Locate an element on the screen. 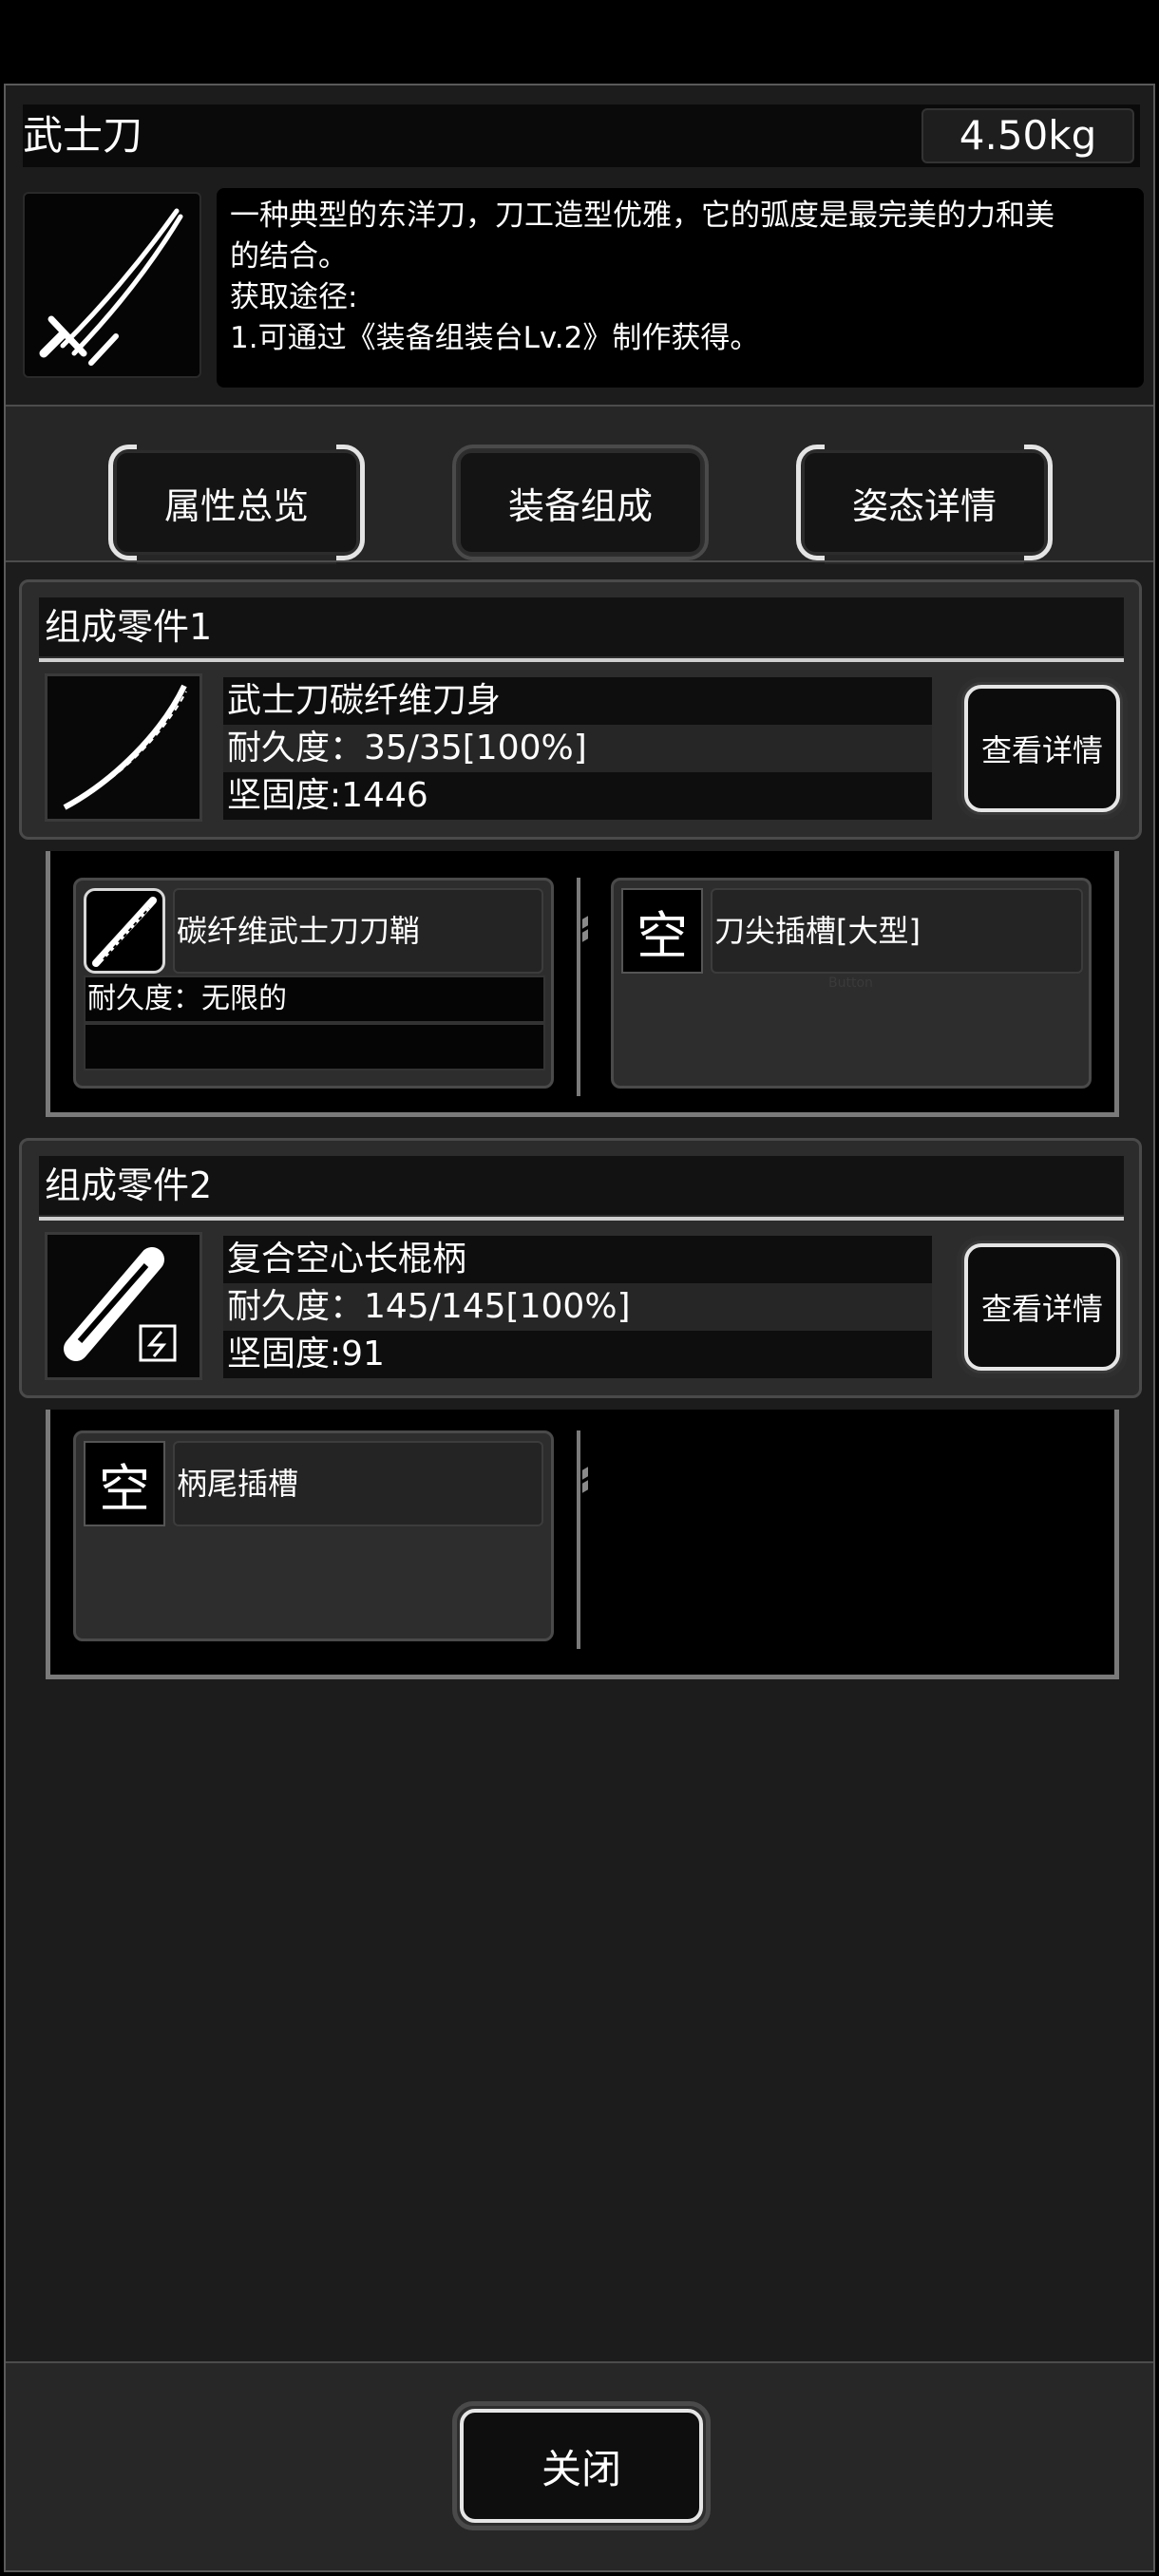 Image resolution: width=1159 pixels, height=2576 pixels. part-durability: 耐久度：145/145[100%] is located at coordinates (577, 1307).